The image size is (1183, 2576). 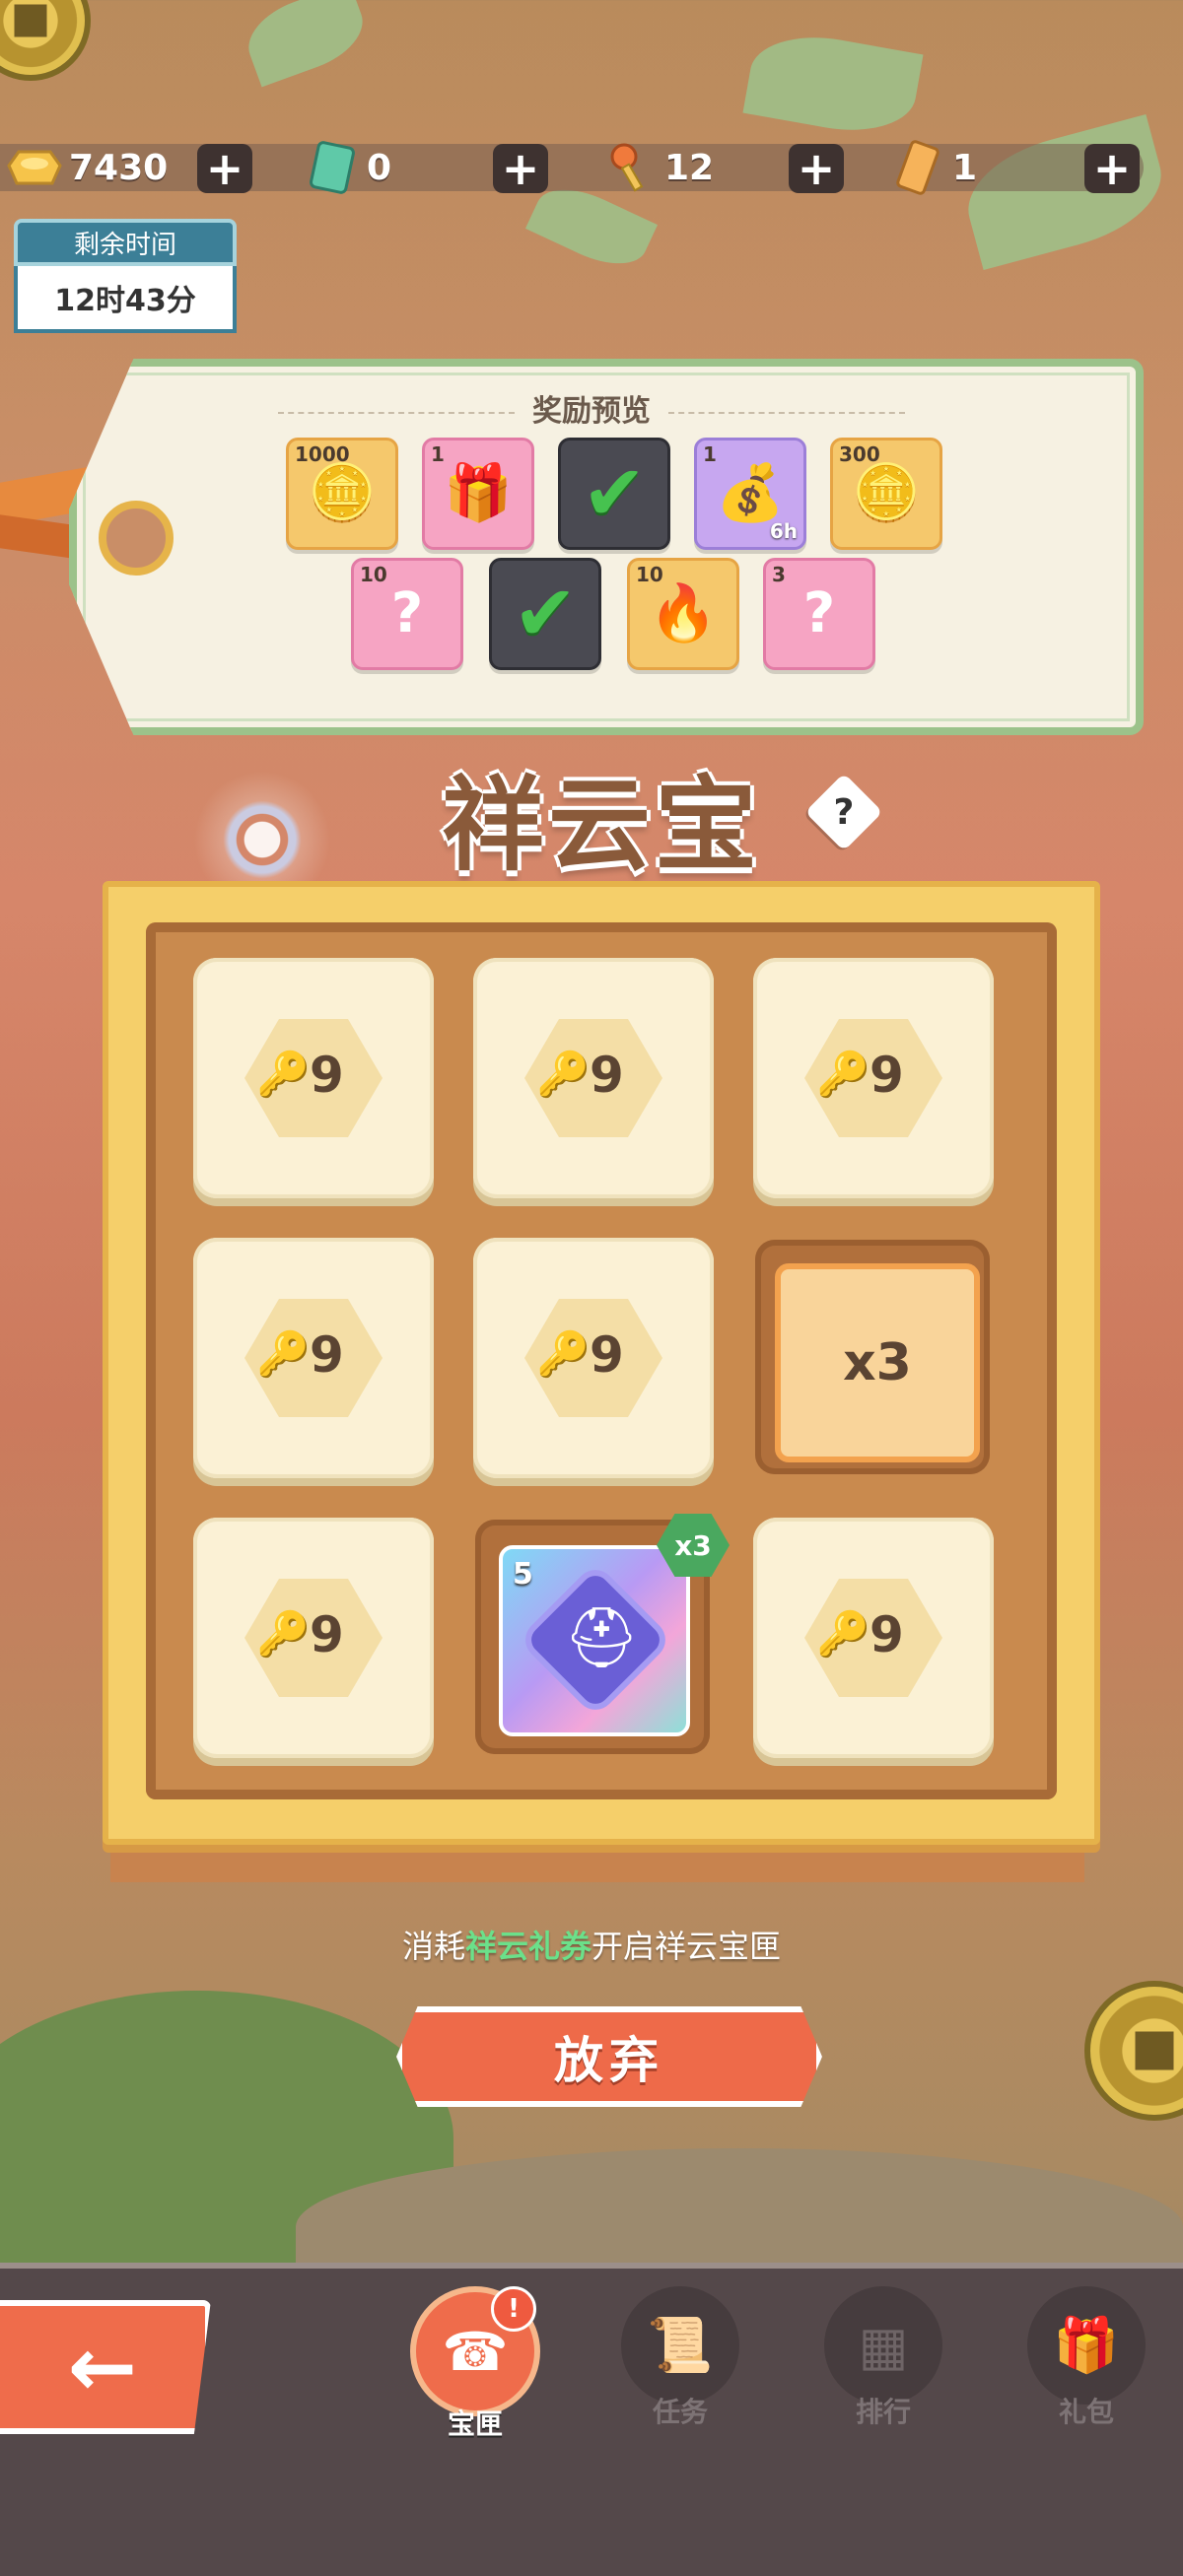 I want to click on opened-cell: x3, so click(x=872, y=1357).